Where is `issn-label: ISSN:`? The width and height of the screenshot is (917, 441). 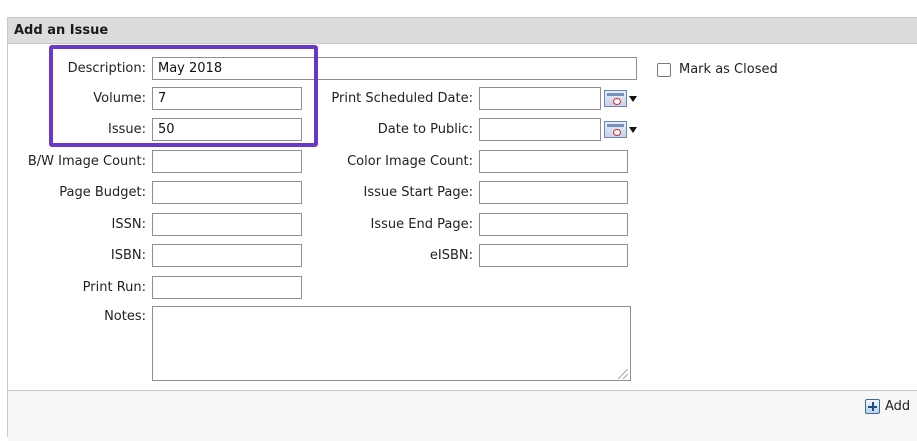
issn-label: ISSN: is located at coordinates (128, 224).